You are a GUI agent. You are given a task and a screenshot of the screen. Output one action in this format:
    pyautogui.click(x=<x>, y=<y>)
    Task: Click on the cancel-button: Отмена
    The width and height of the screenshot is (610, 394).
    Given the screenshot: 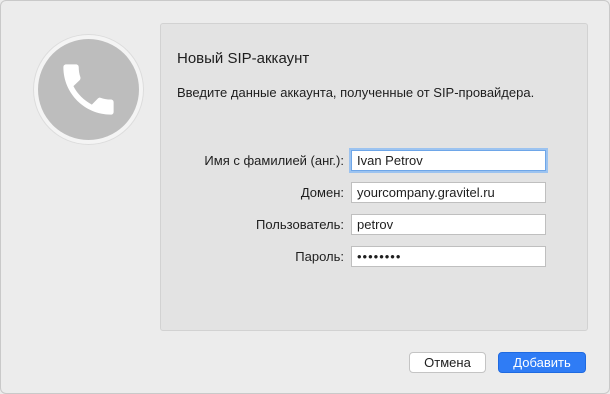 What is the action you would take?
    pyautogui.click(x=447, y=362)
    